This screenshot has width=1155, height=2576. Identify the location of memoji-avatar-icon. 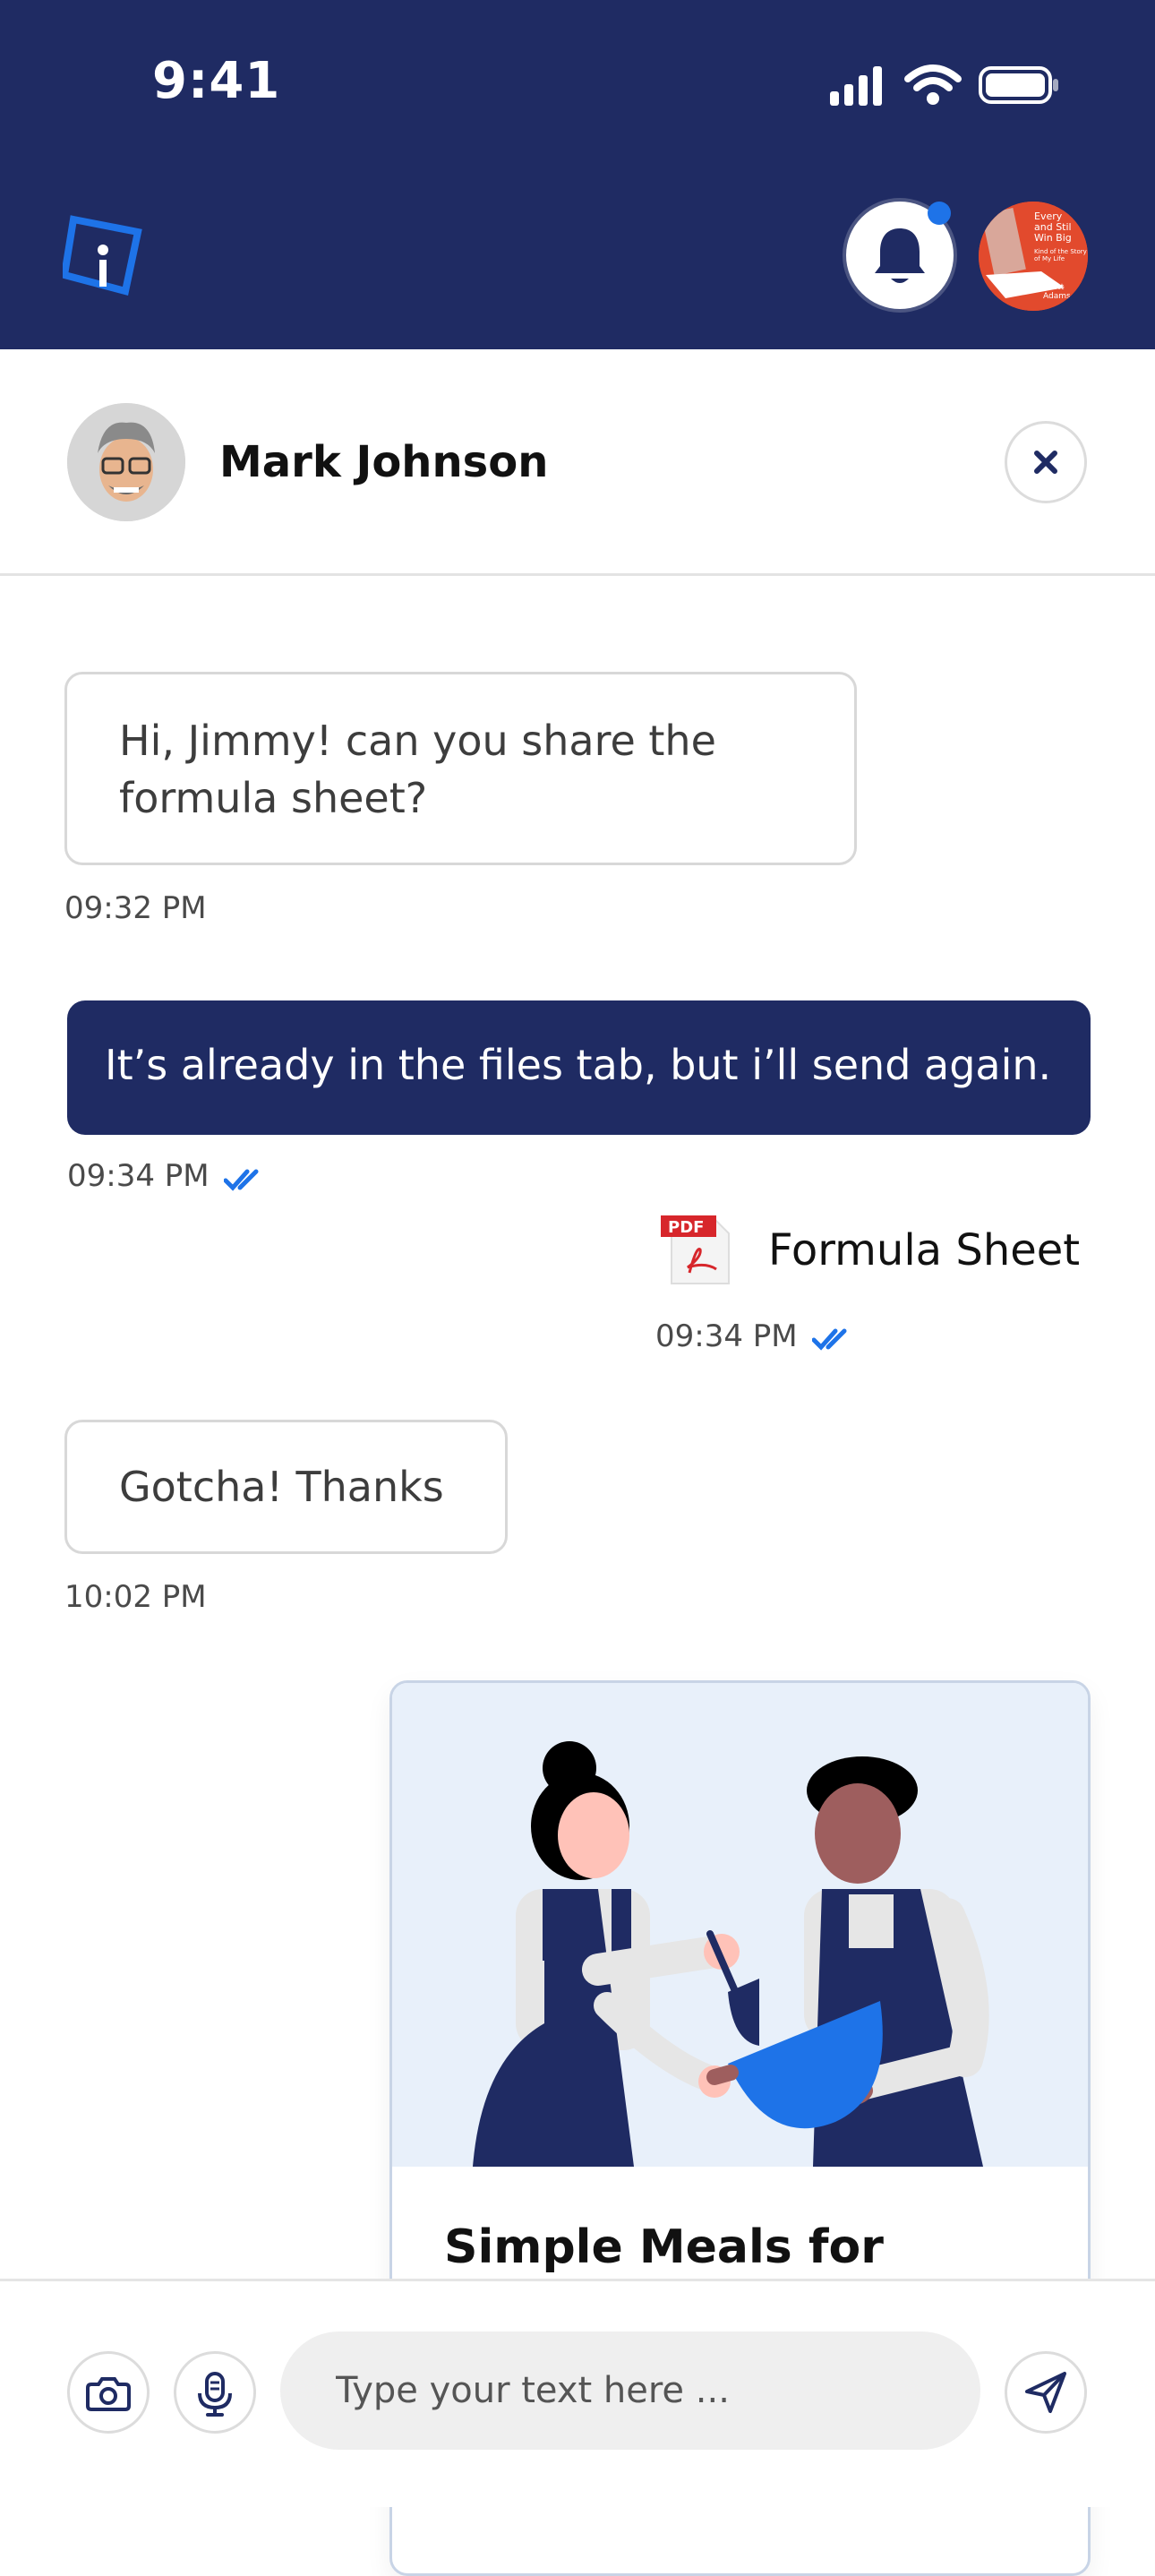
(126, 462).